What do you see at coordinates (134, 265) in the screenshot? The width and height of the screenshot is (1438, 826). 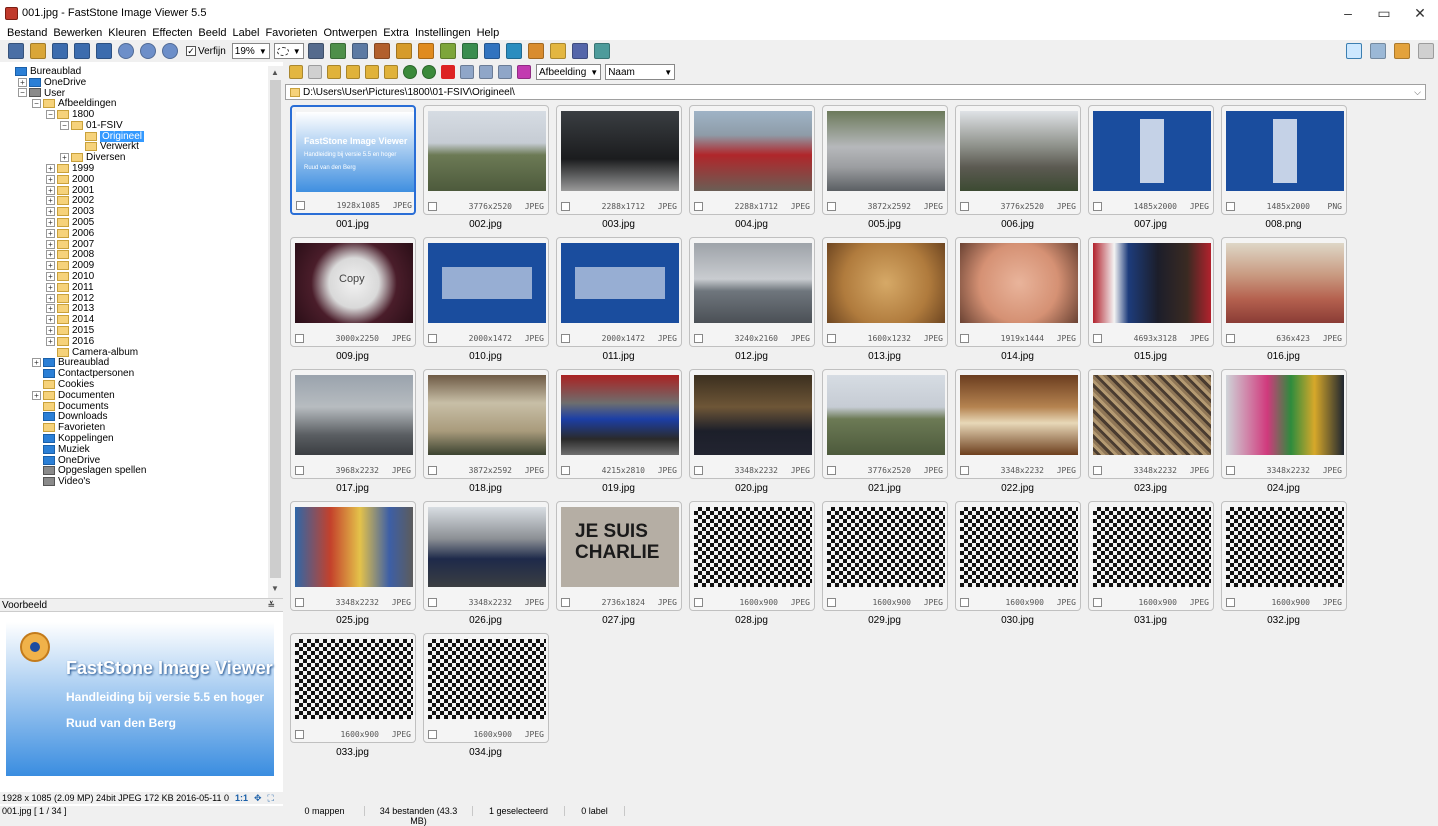 I see `tree-item: +2009` at bounding box center [134, 265].